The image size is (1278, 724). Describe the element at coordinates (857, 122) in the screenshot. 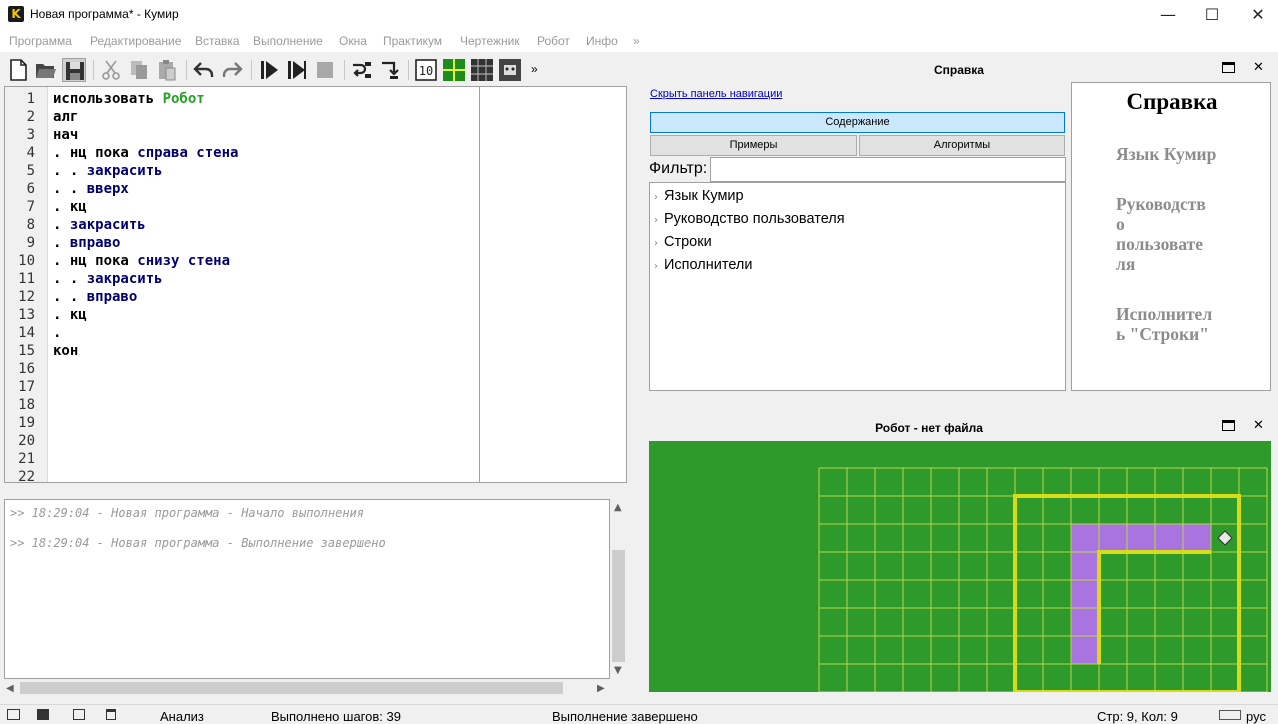

I see `tab-contents: Содержание` at that location.